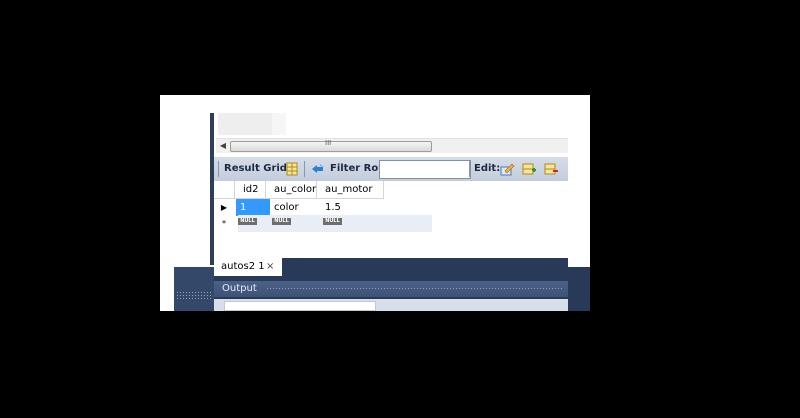  I want to click on cell-au-motor: 1.5, so click(348, 207).